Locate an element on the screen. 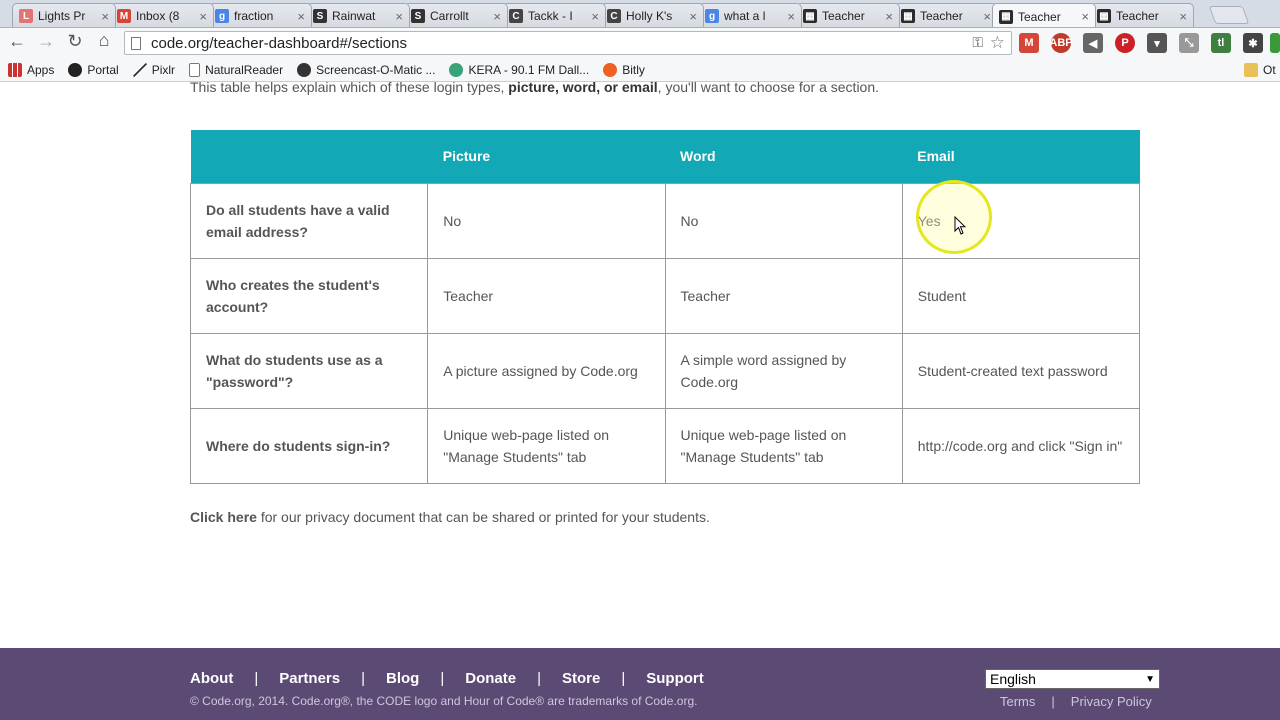  bookmark-label: NaturalReader is located at coordinates (244, 69).